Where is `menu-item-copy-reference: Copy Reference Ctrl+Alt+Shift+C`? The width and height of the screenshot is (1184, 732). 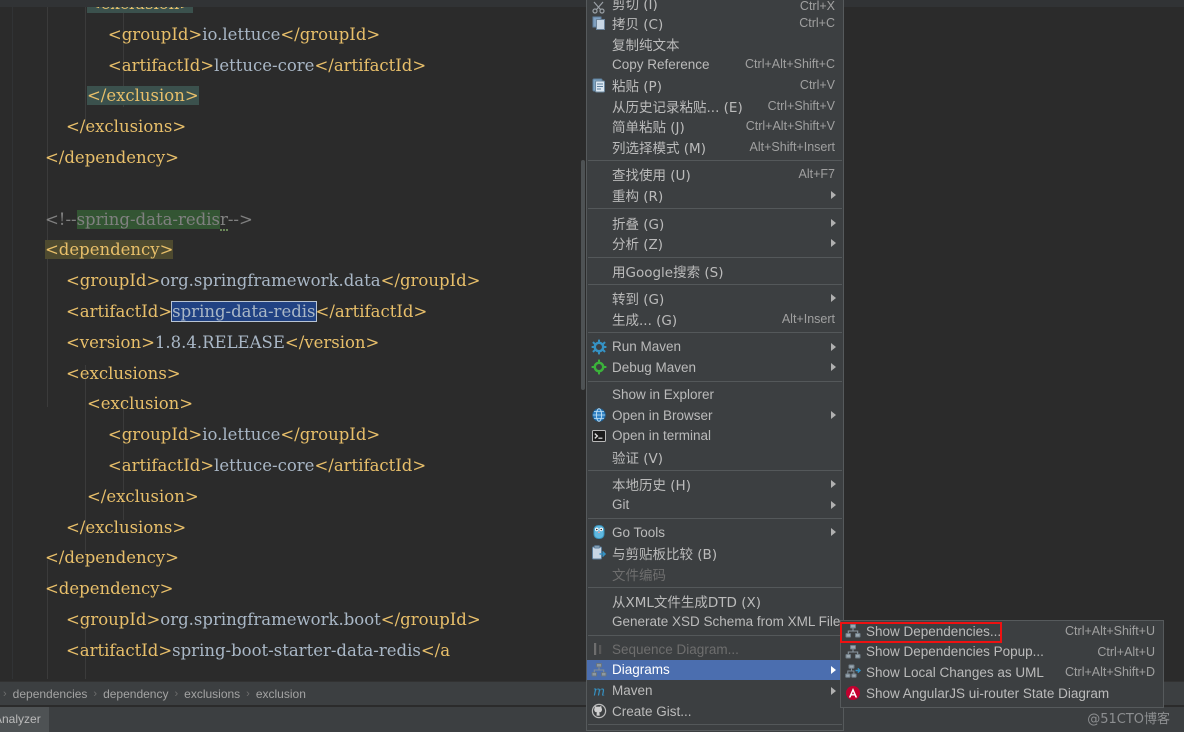 menu-item-copy-reference: Copy Reference Ctrl+Alt+Shift+C is located at coordinates (715, 64).